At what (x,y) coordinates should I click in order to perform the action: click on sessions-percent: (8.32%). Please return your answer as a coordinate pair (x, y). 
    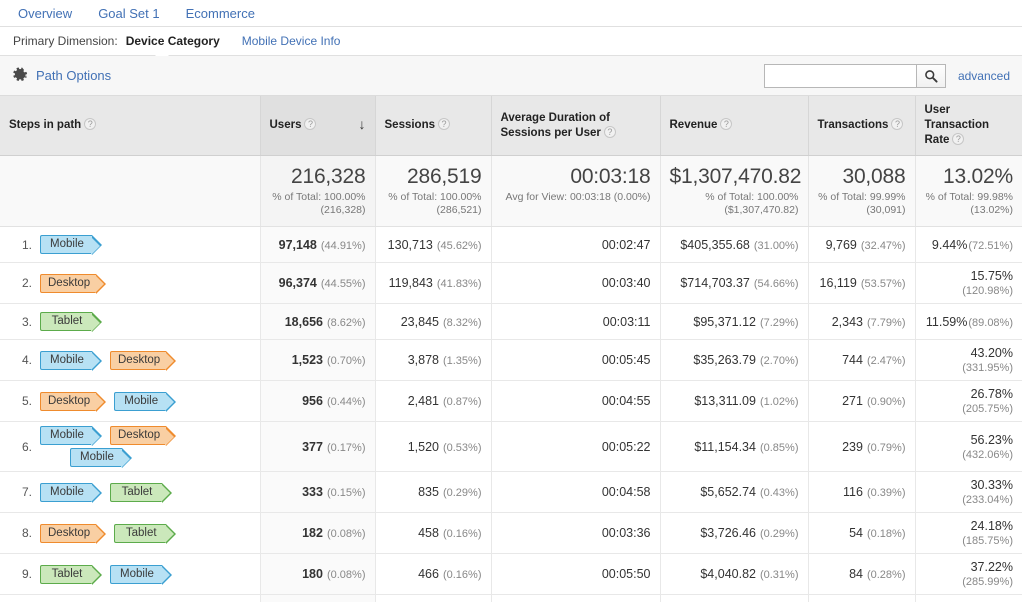
    Looking at the image, I should click on (462, 322).